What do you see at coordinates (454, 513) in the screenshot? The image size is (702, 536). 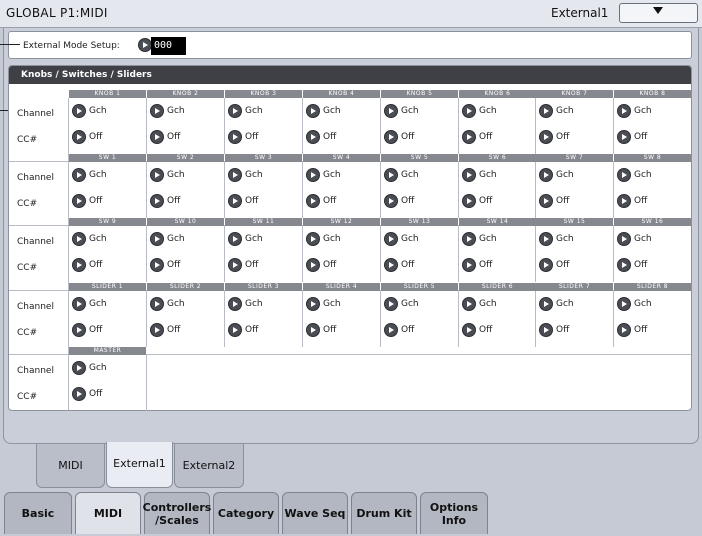 I see `section-tab-optionsinfo: Options Info` at bounding box center [454, 513].